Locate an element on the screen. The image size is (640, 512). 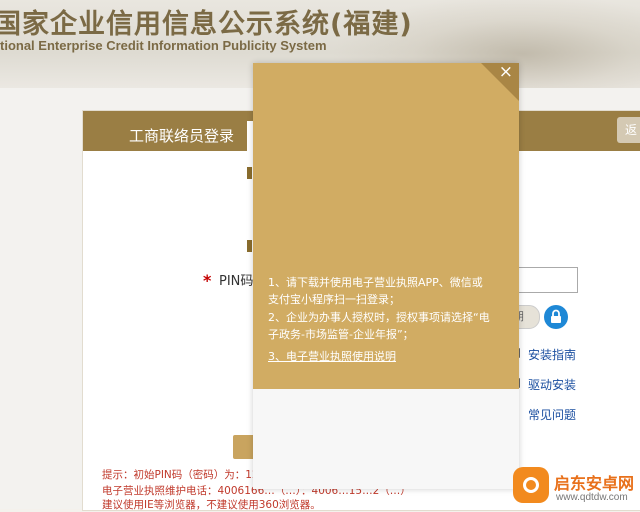
watermark-logo-icon is located at coordinates (531, 485).